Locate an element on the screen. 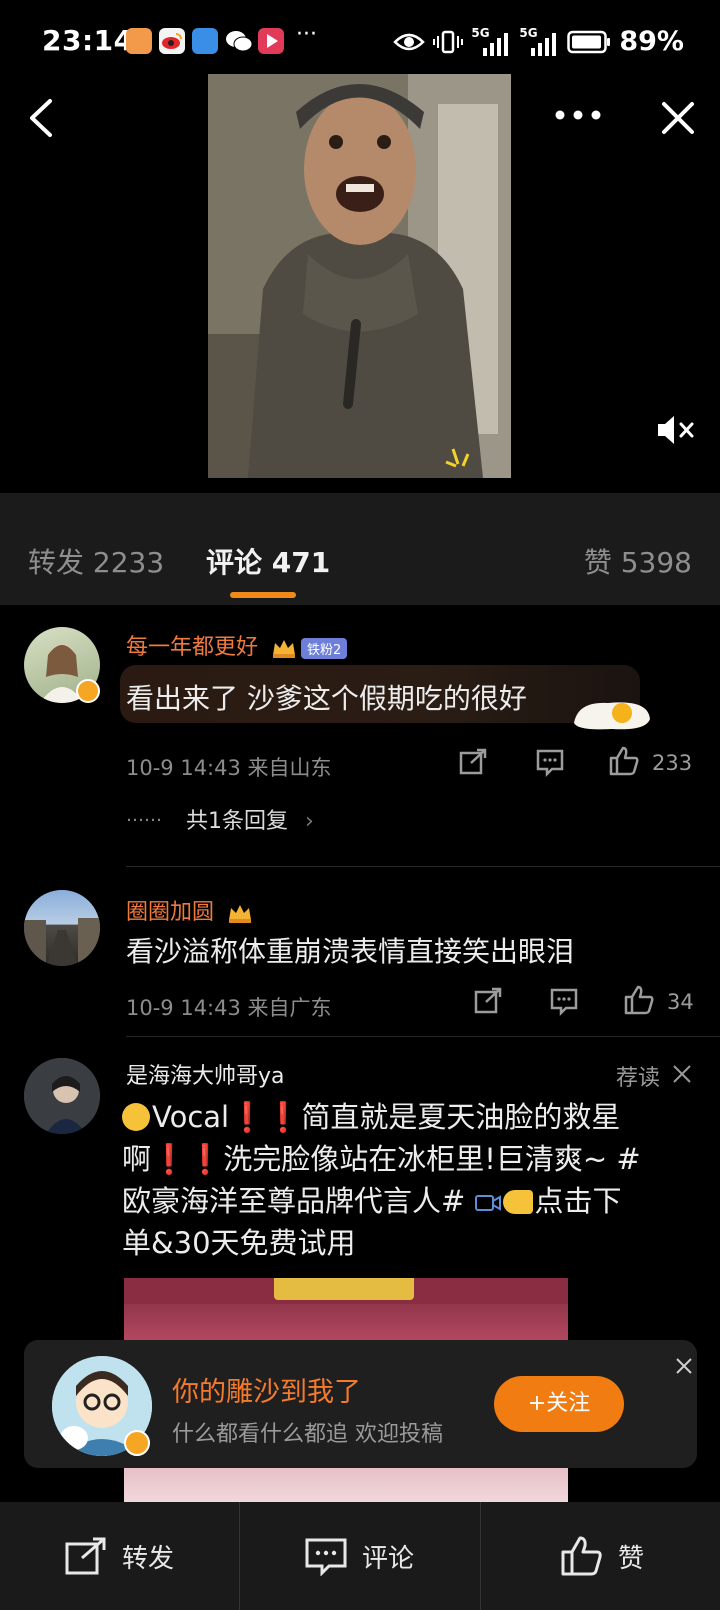 The width and height of the screenshot is (720, 1610). chevron-left-icon is located at coordinates (41, 118).